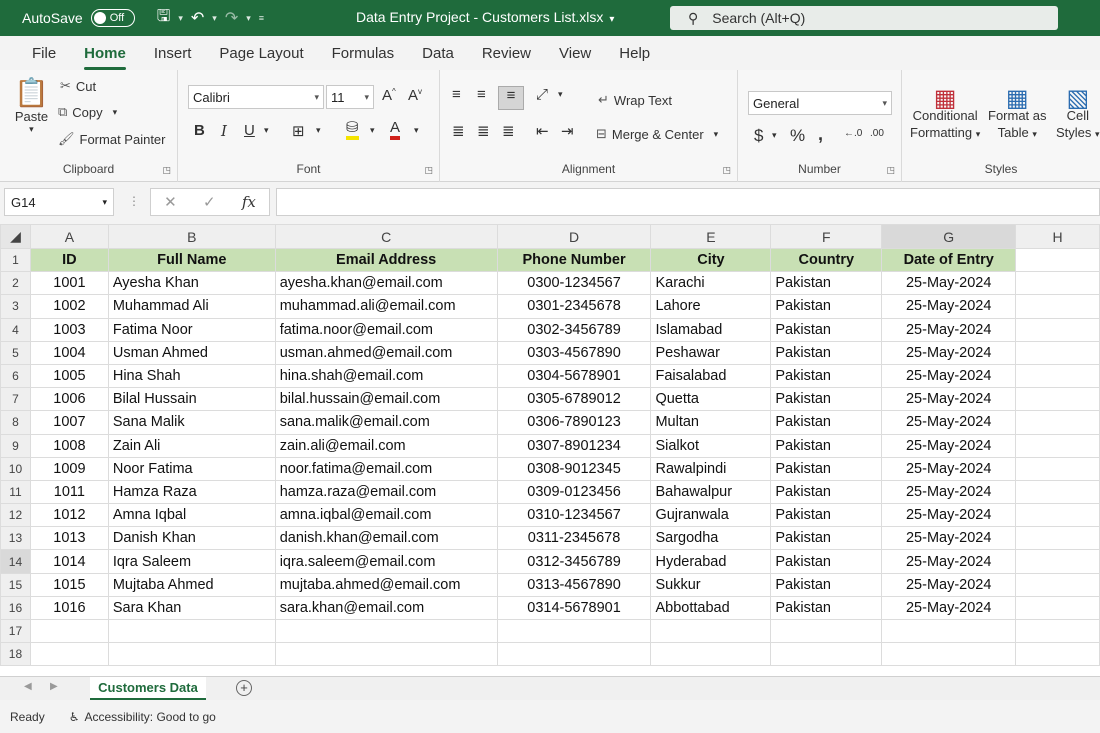 This screenshot has width=1100, height=733. What do you see at coordinates (386, 260) in the screenshot?
I see `header-cell-email: Email Address` at bounding box center [386, 260].